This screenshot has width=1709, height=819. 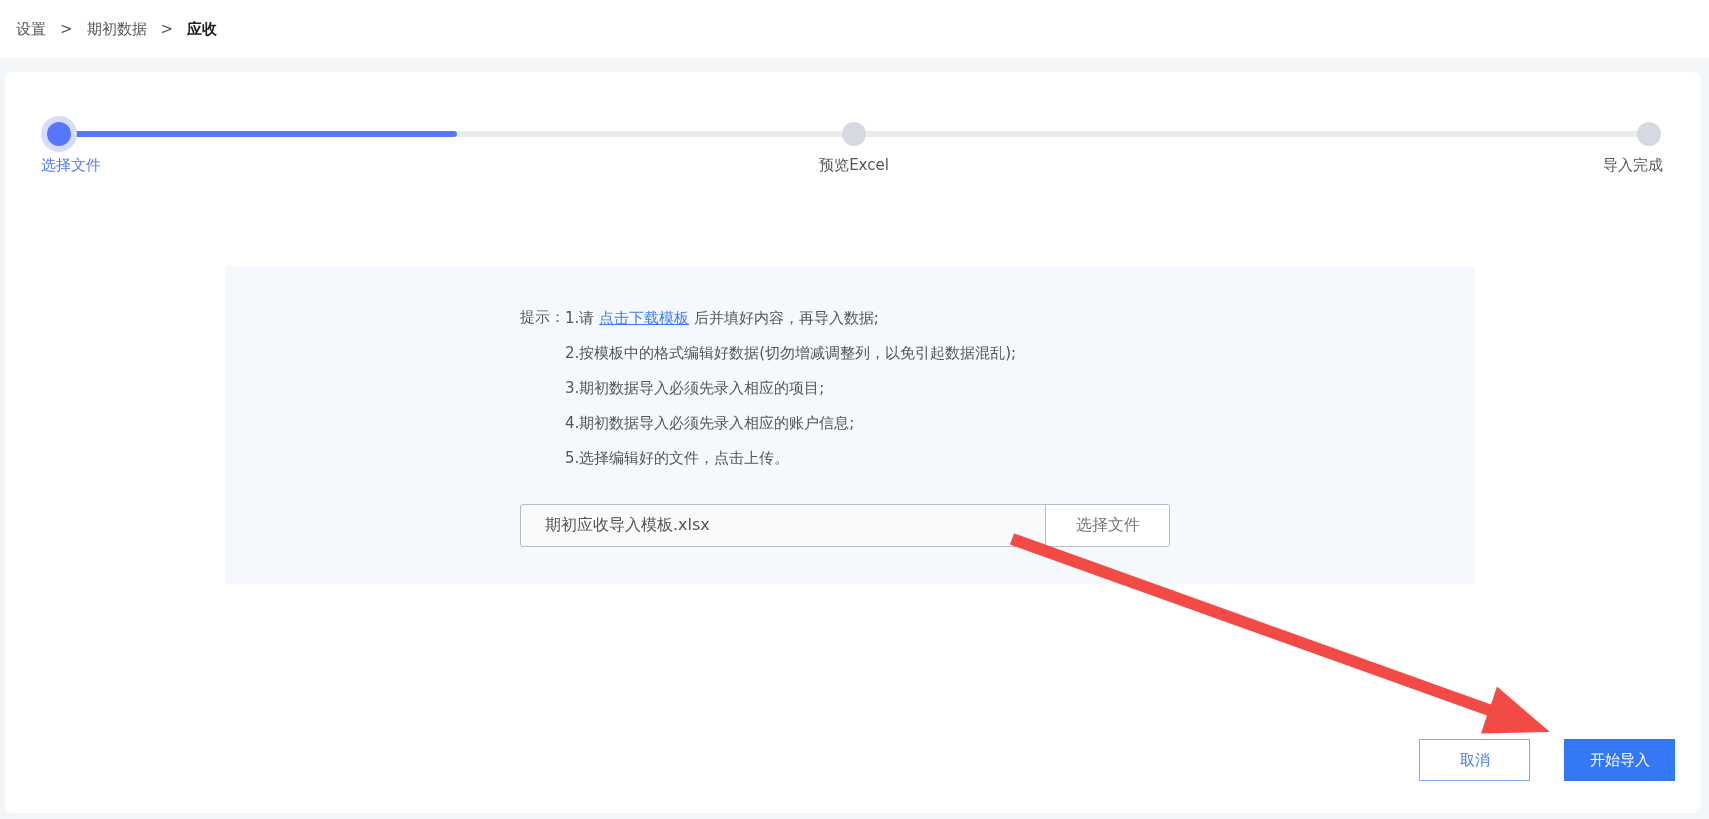 I want to click on download-template-link: 点击下载模板, so click(x=644, y=318).